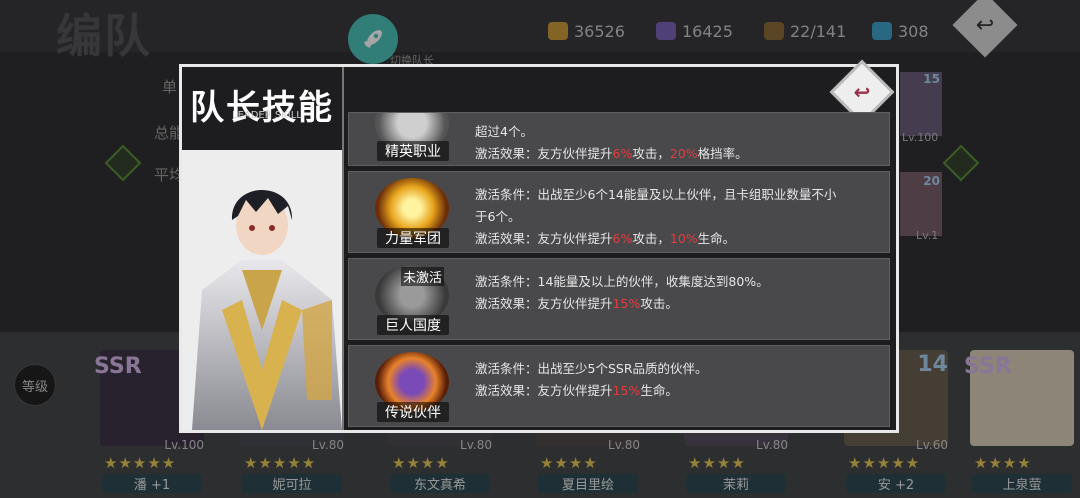 The image size is (1080, 498). What do you see at coordinates (862, 92) in the screenshot?
I see `back-icon: ↩` at bounding box center [862, 92].